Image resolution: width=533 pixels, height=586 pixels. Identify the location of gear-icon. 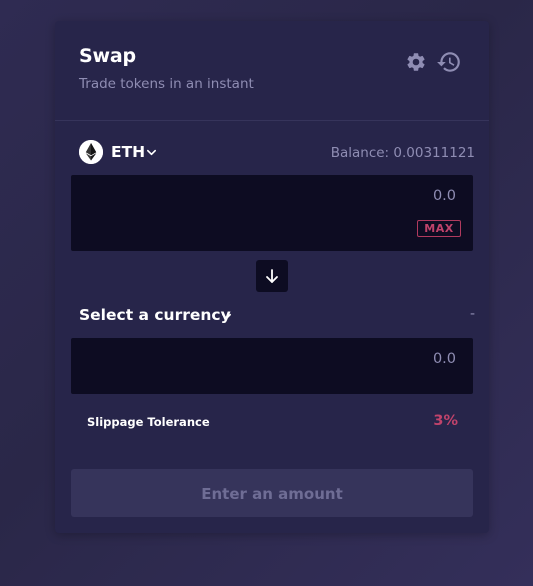
(416, 62).